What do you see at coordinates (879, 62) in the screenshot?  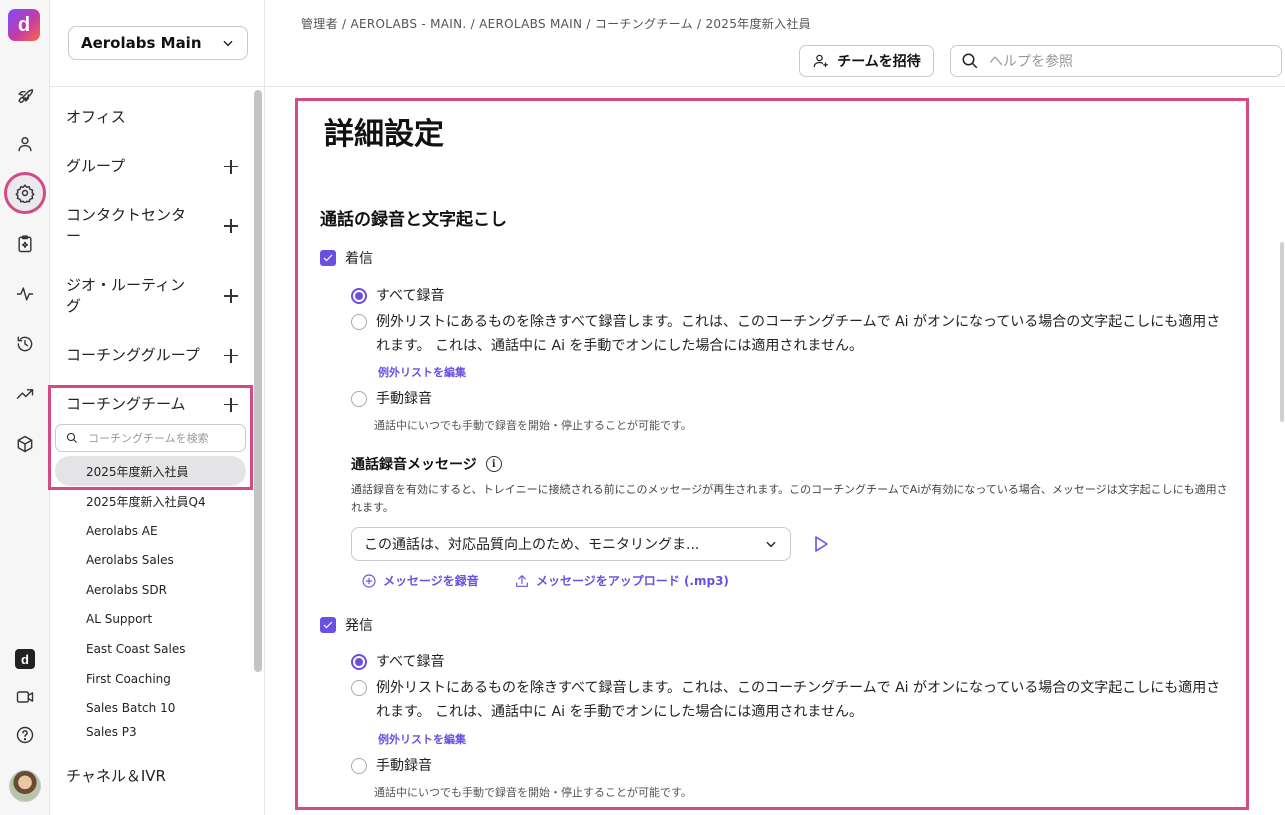 I see `invite-label: チームを招待` at bounding box center [879, 62].